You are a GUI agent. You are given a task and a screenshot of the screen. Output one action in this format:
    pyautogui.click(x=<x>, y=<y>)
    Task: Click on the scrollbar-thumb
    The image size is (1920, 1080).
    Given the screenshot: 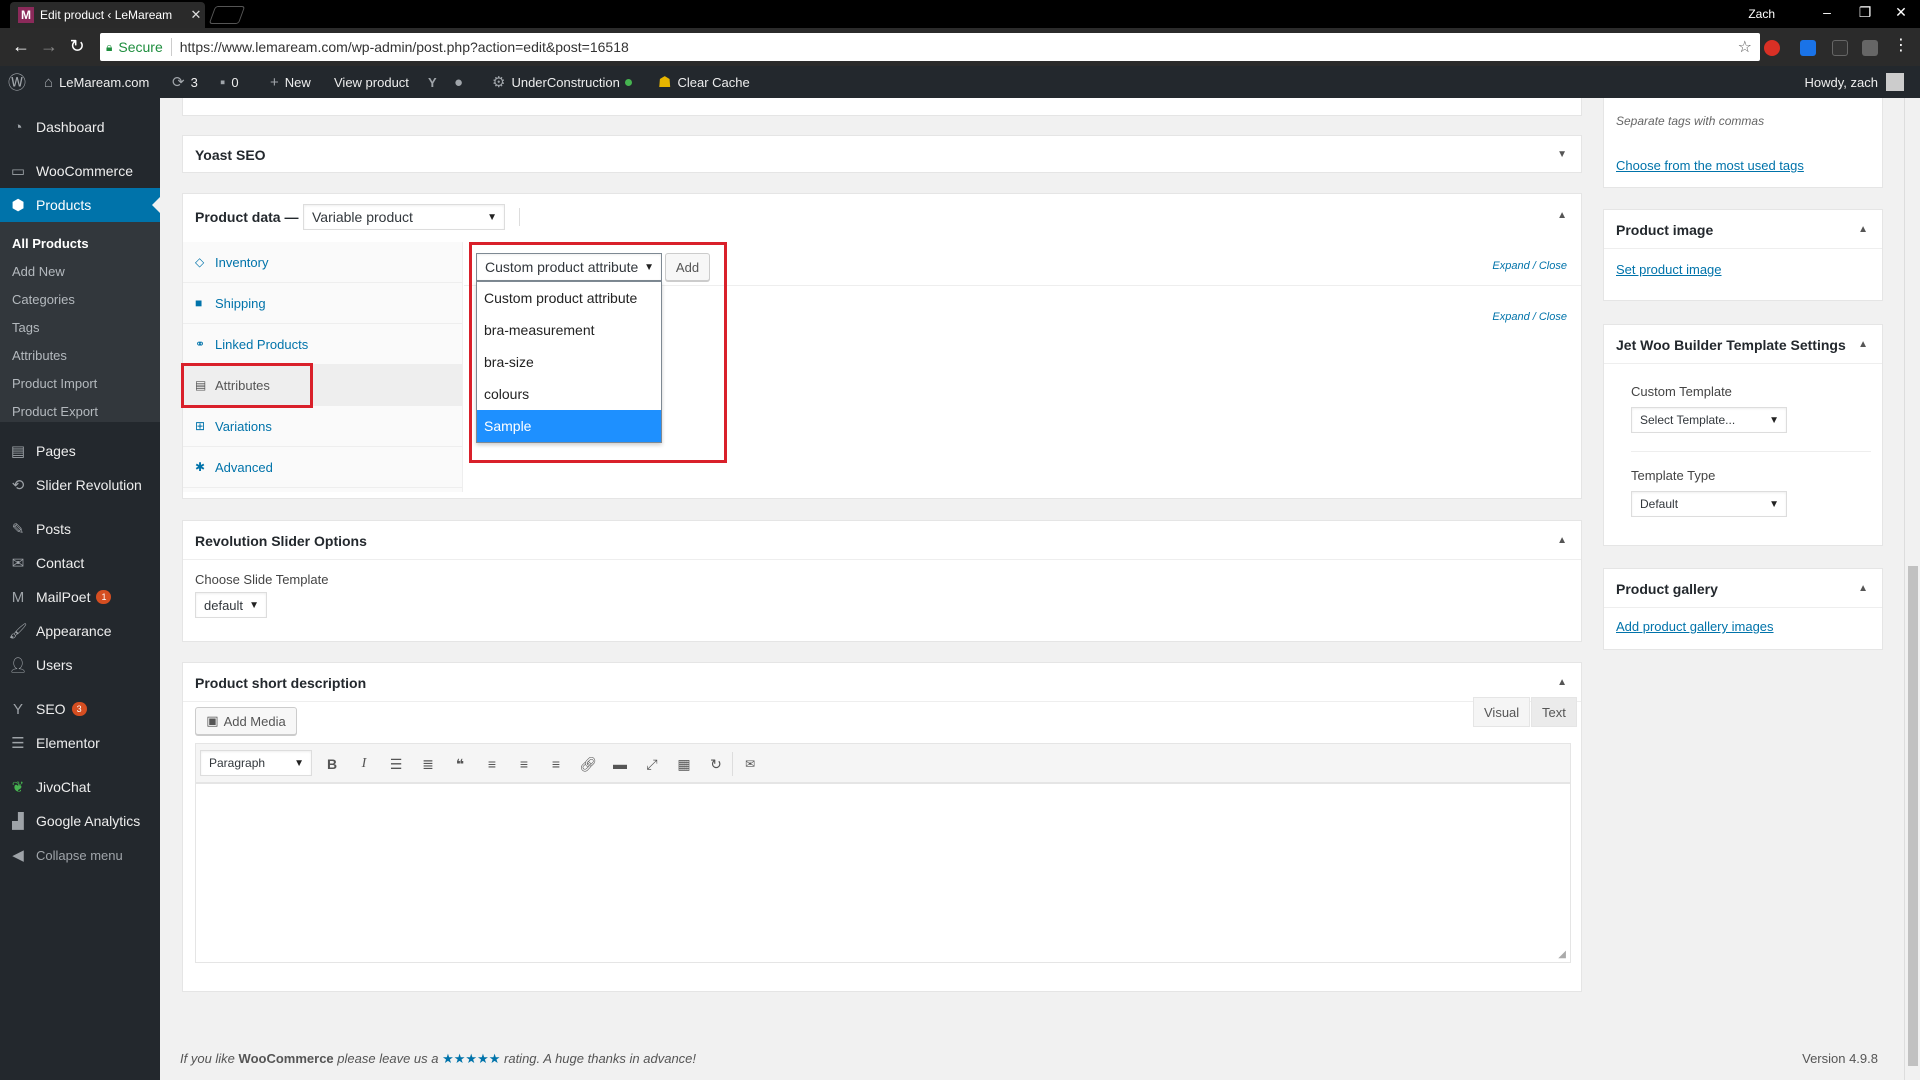 What is the action you would take?
    pyautogui.click(x=1913, y=816)
    